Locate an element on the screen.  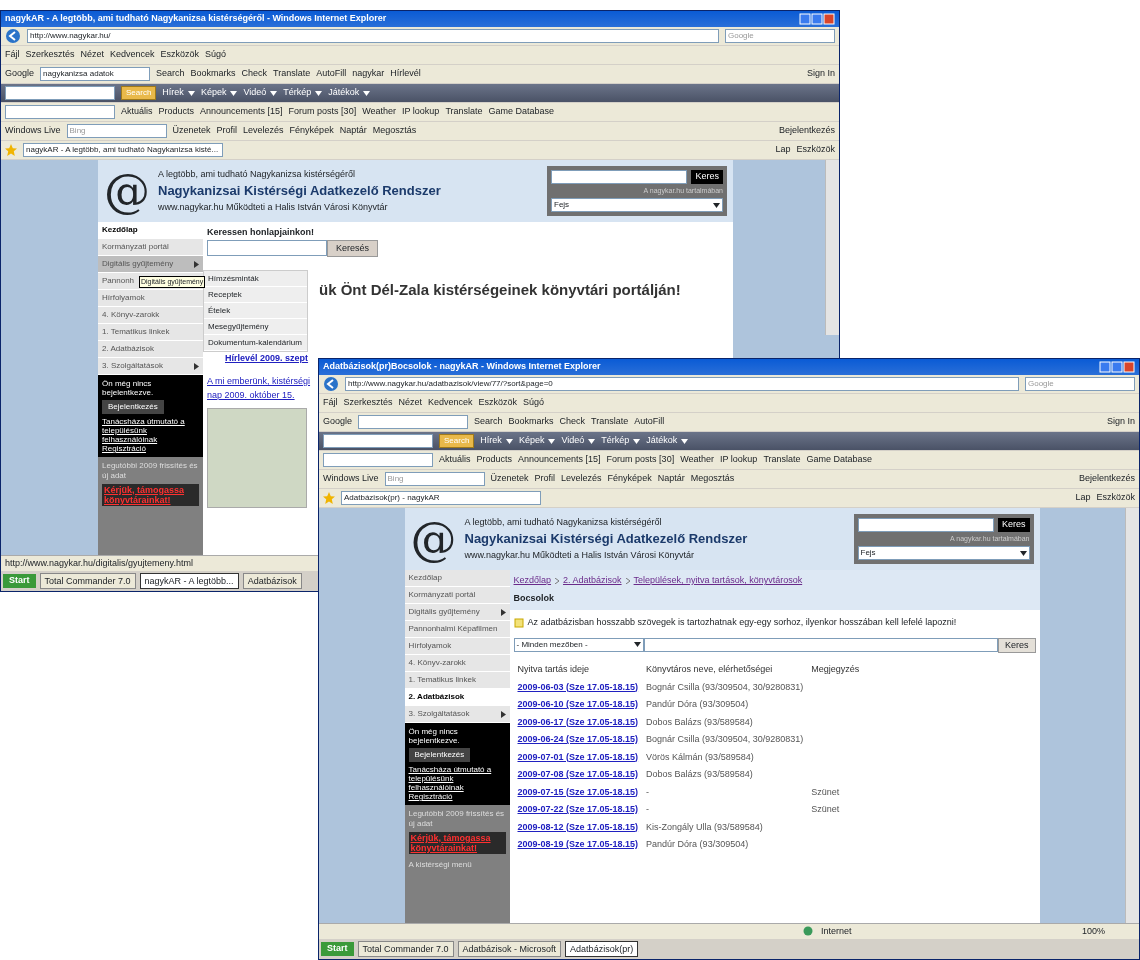
toolbar-button: IP lookup is located at coordinates (739, 460).